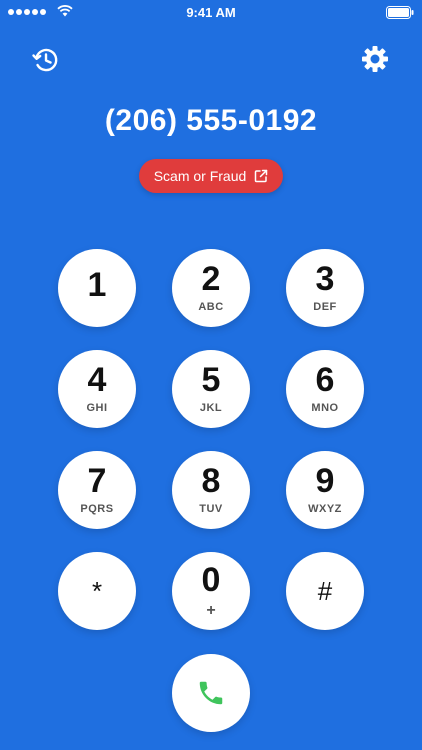 The height and width of the screenshot is (750, 422). Describe the element at coordinates (97, 408) in the screenshot. I see `key-letters: GHI` at that location.